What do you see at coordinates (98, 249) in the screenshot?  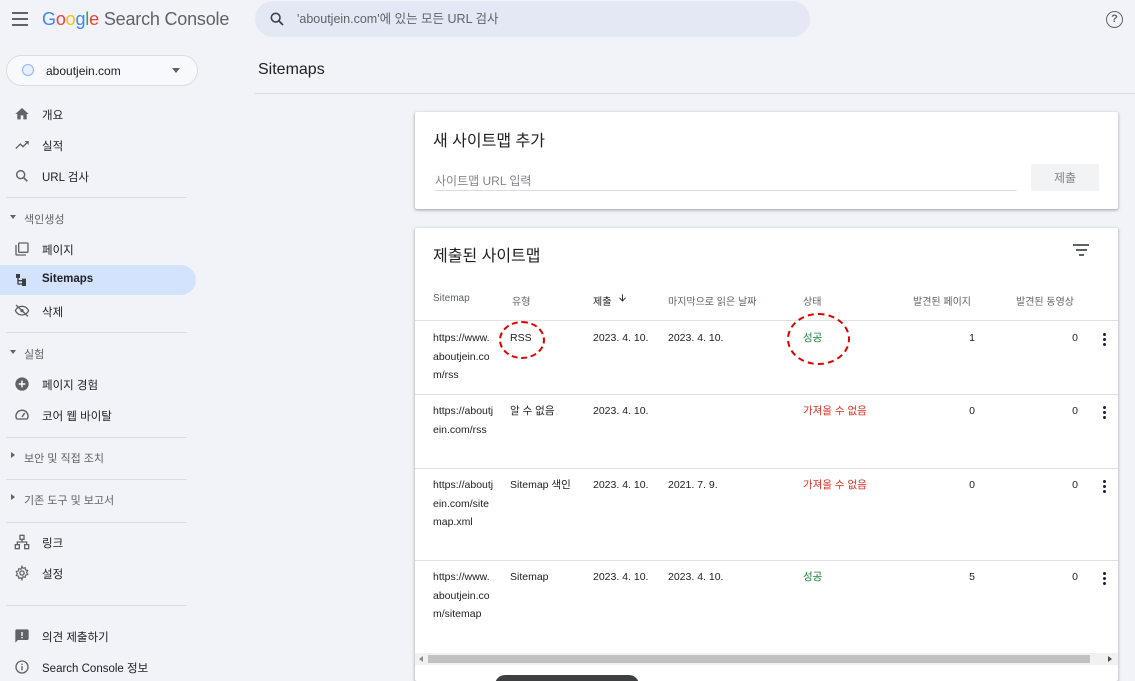 I see `sidebar-item-pages: 페이지` at bounding box center [98, 249].